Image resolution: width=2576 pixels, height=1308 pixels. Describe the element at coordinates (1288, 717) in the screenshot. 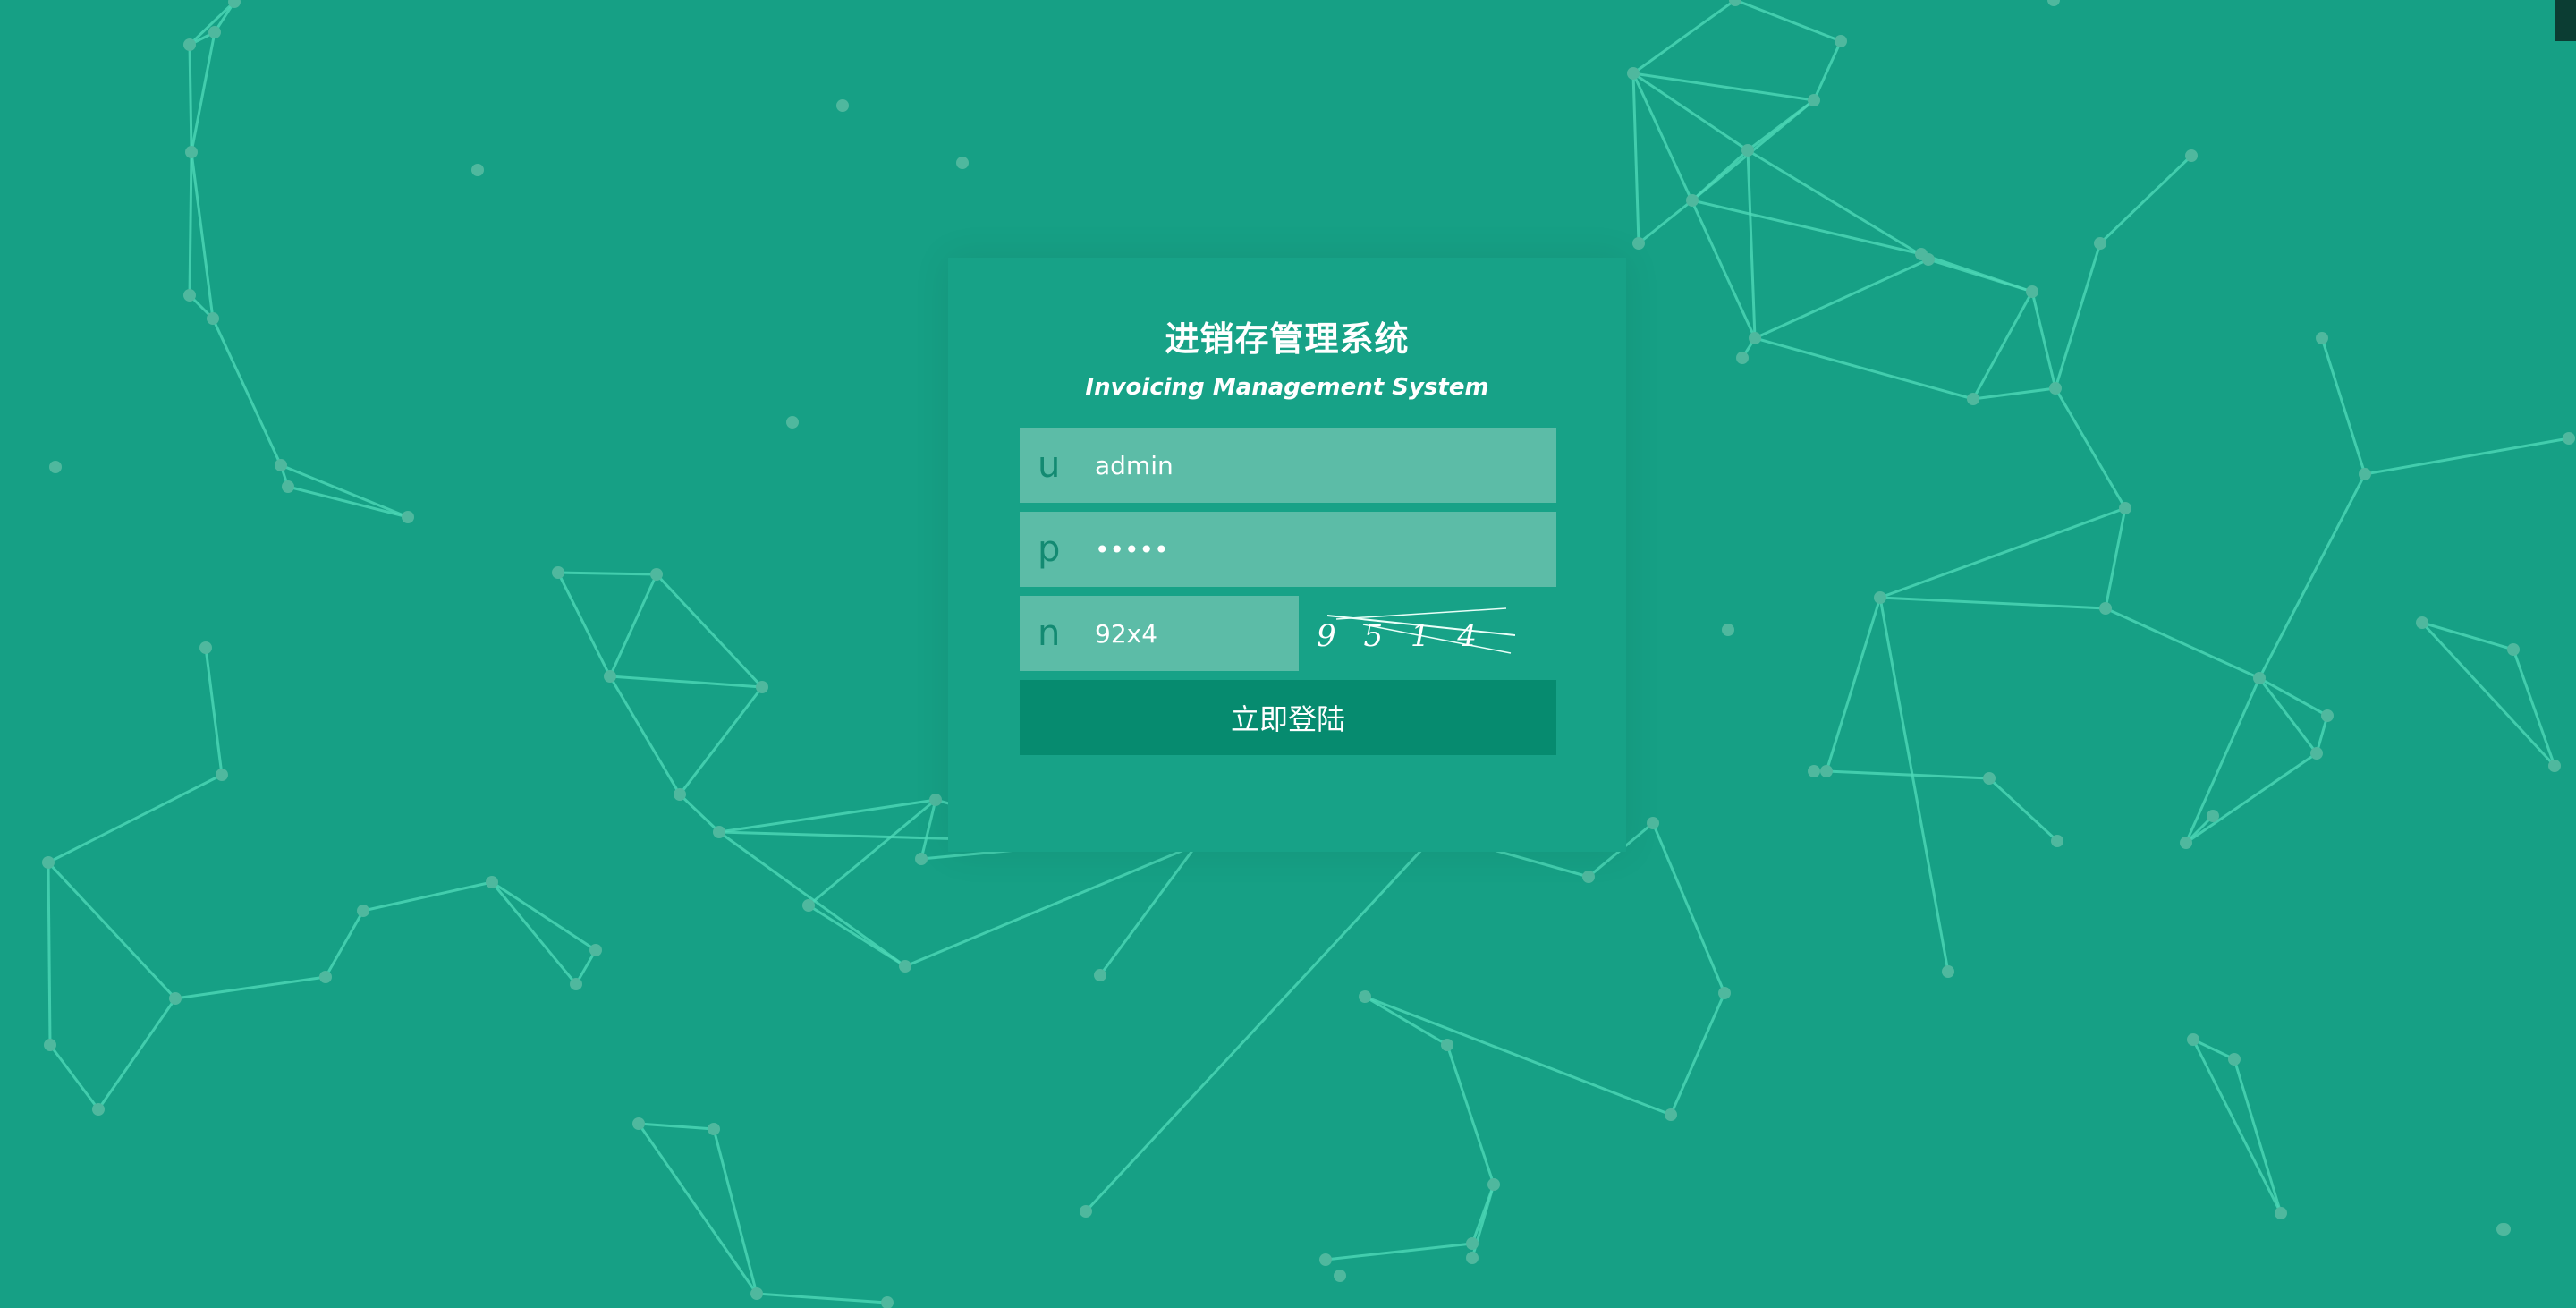

I see `login-button: 立即登陆` at that location.